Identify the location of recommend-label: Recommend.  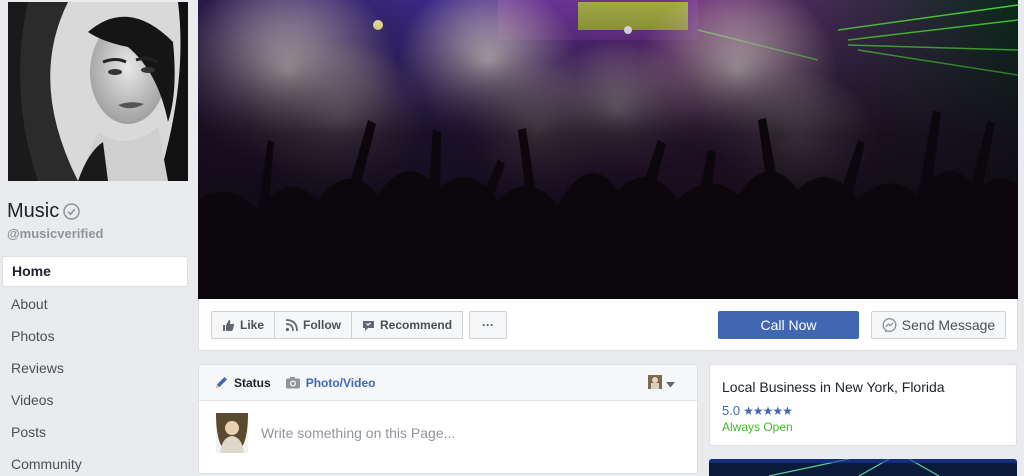
(416, 325).